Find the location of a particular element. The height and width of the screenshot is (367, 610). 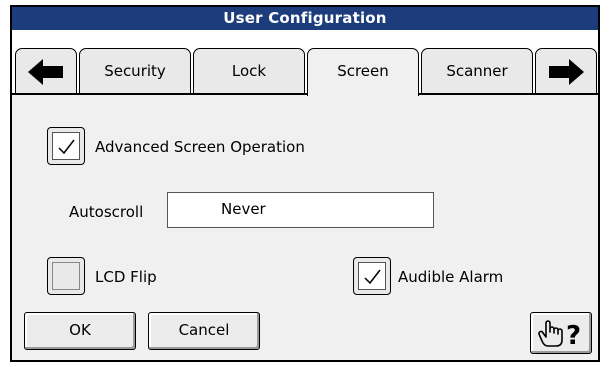

active-tab-gap is located at coordinates (363, 94).